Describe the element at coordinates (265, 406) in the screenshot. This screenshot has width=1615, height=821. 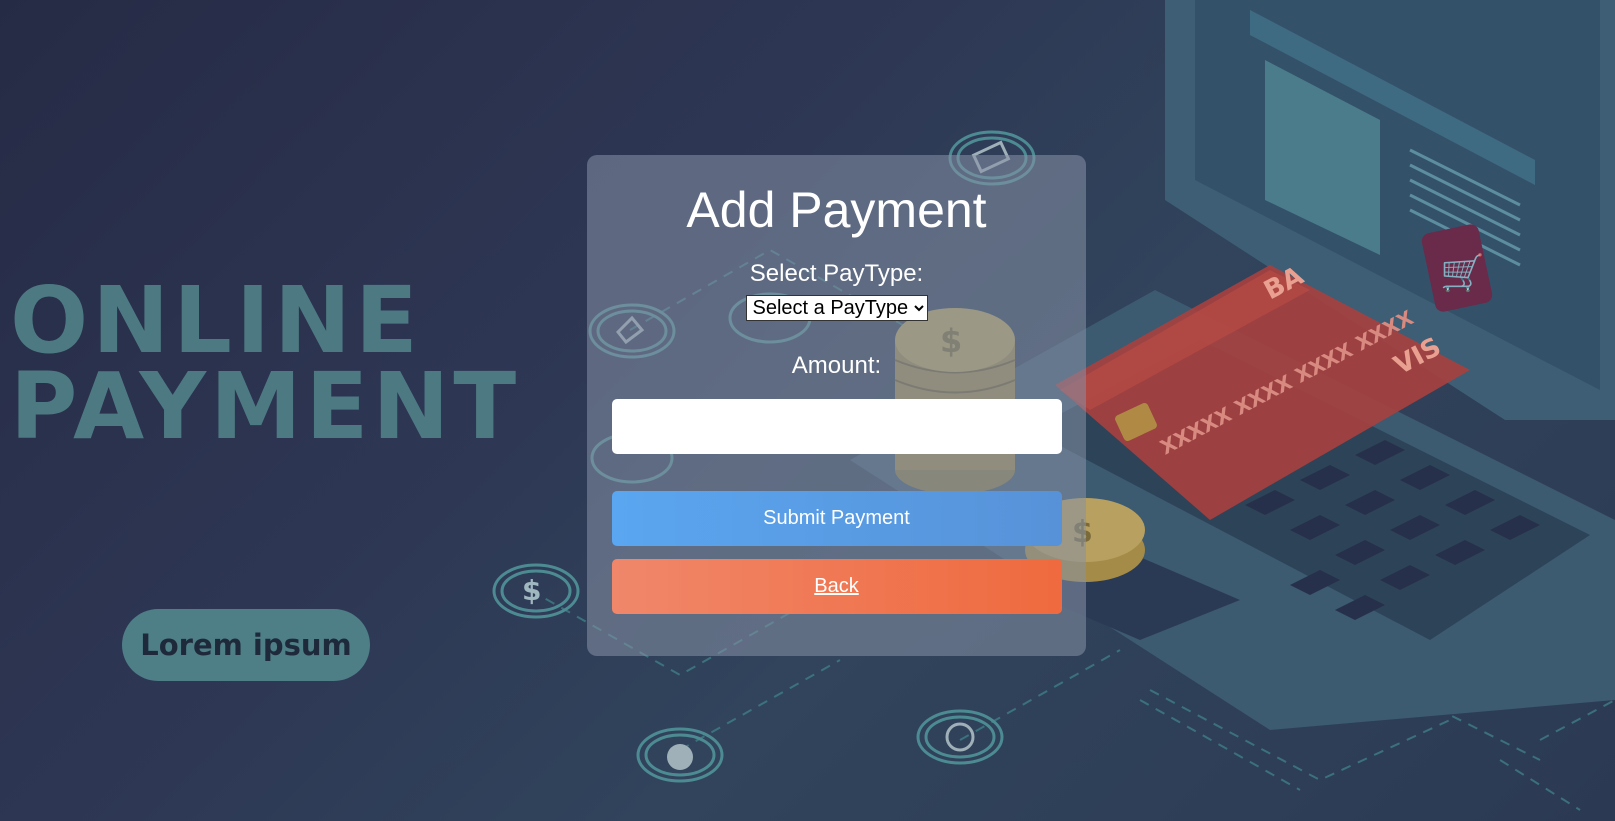
I see `hero-headline-line2: PAYMENT` at that location.